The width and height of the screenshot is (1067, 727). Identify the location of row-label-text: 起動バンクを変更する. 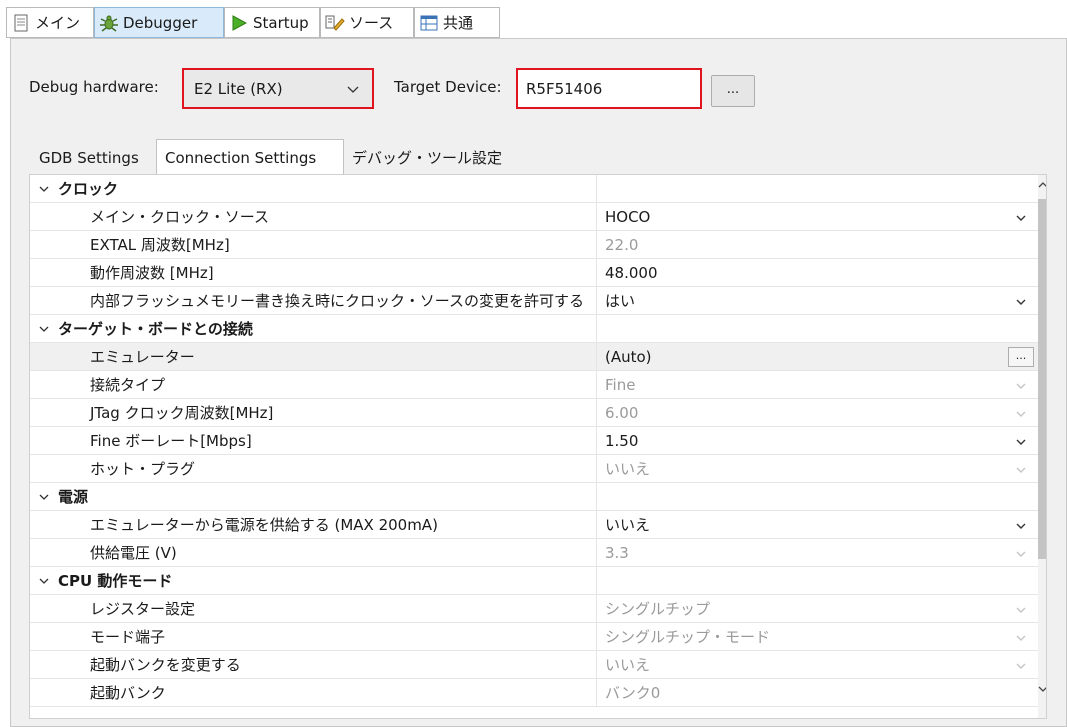
(165, 665).